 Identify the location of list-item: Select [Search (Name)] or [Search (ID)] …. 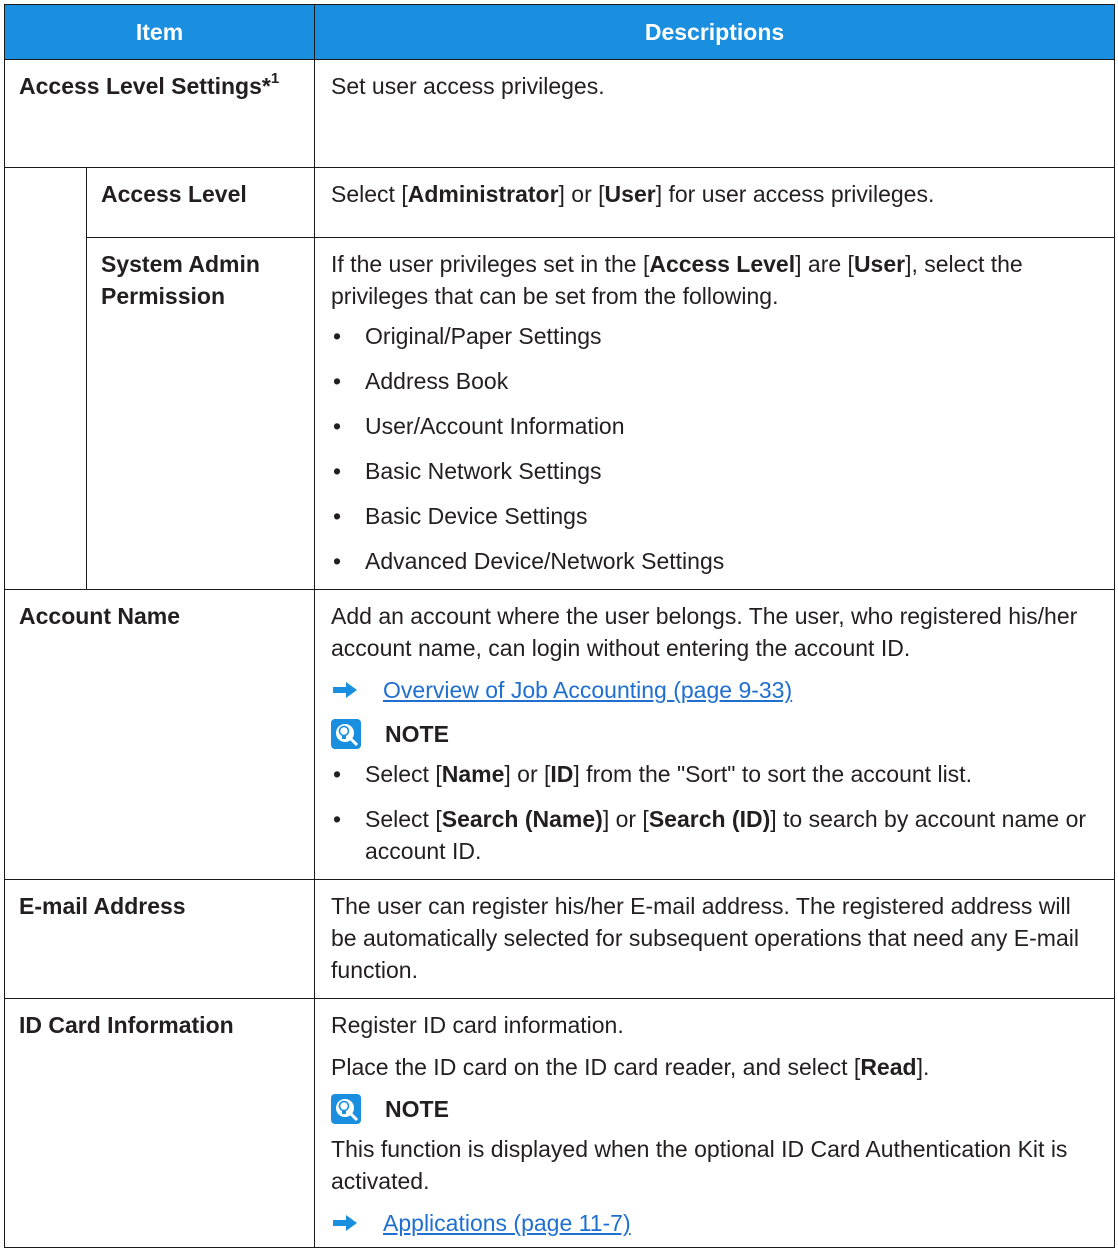
(716, 835).